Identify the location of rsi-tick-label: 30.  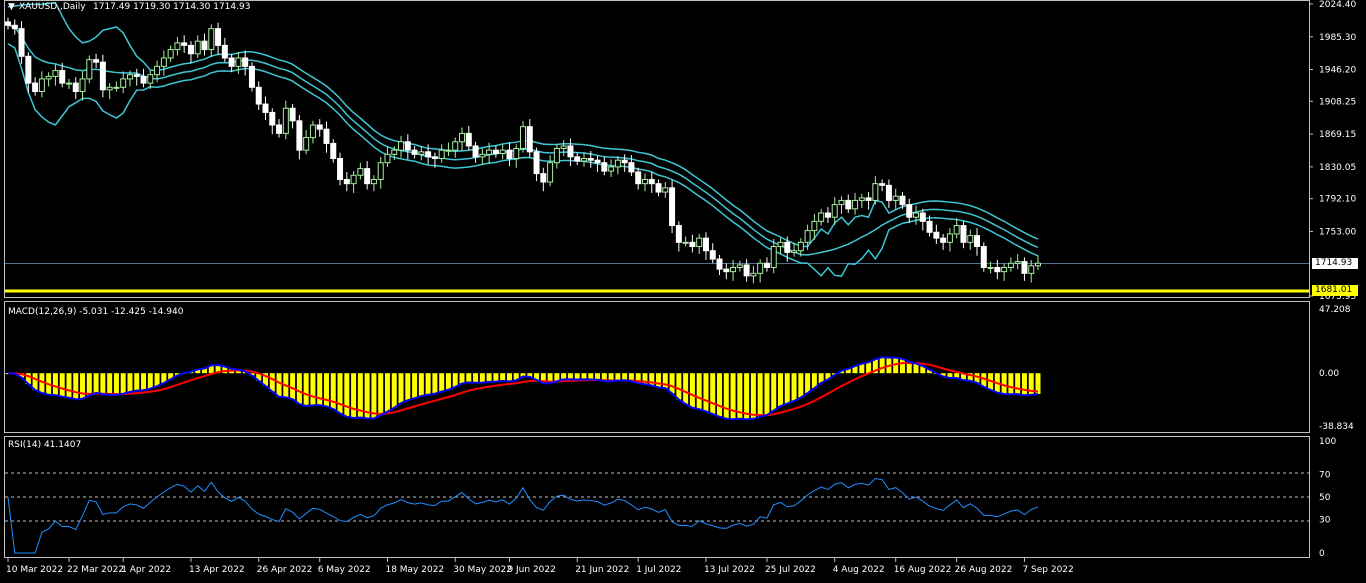
(1325, 520).